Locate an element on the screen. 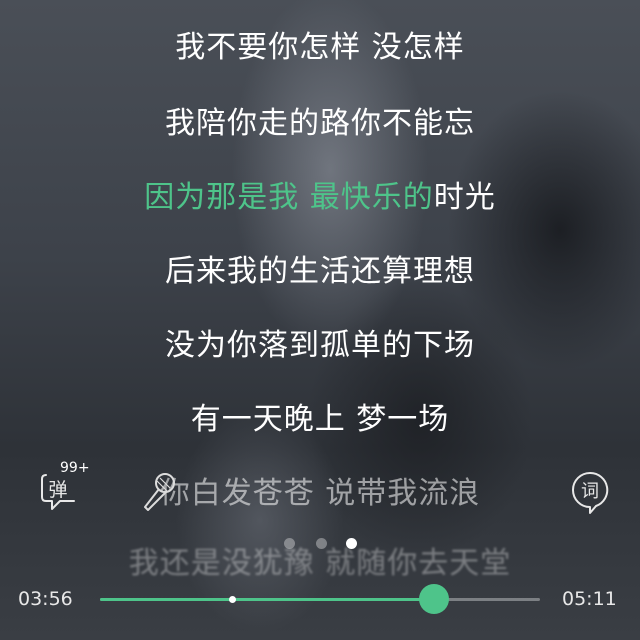 The height and width of the screenshot is (640, 640). lyric-line-current: 因为那是我 最快乐的时光 is located at coordinates (320, 194).